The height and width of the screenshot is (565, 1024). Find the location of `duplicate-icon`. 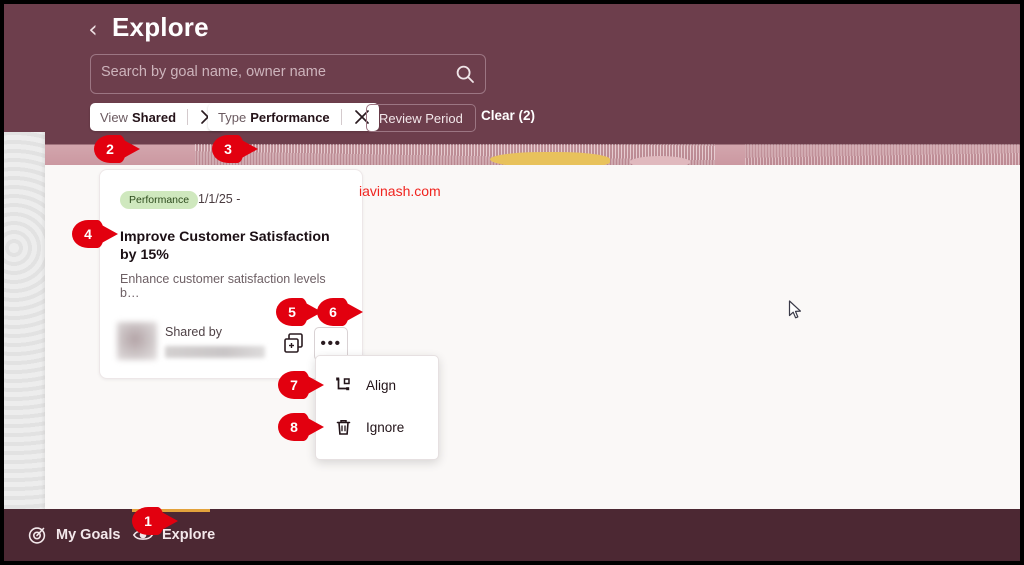

duplicate-icon is located at coordinates (294, 343).